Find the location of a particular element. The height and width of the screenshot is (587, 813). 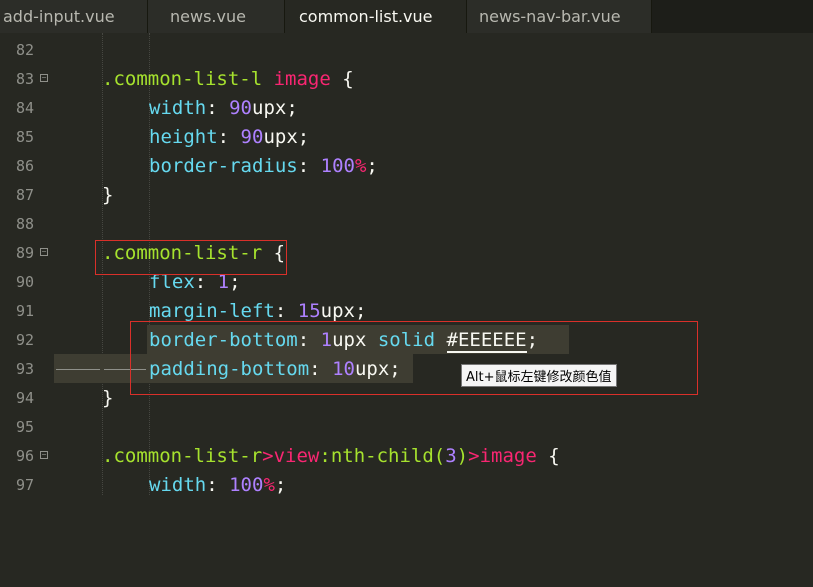

css-property: border-radius is located at coordinates (223, 166).